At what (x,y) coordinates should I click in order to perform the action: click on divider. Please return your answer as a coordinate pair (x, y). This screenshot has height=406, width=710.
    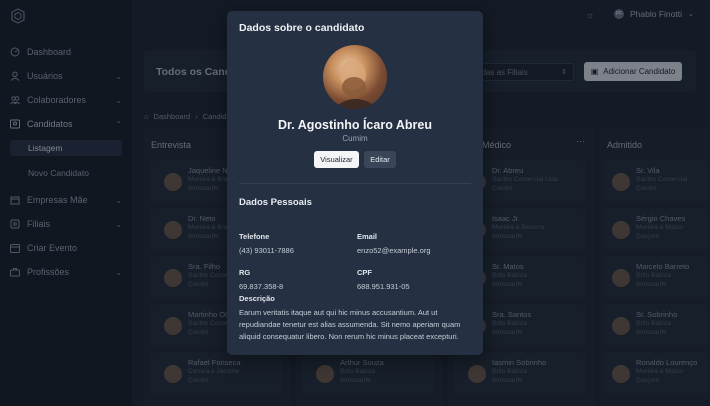
    Looking at the image, I should click on (355, 183).